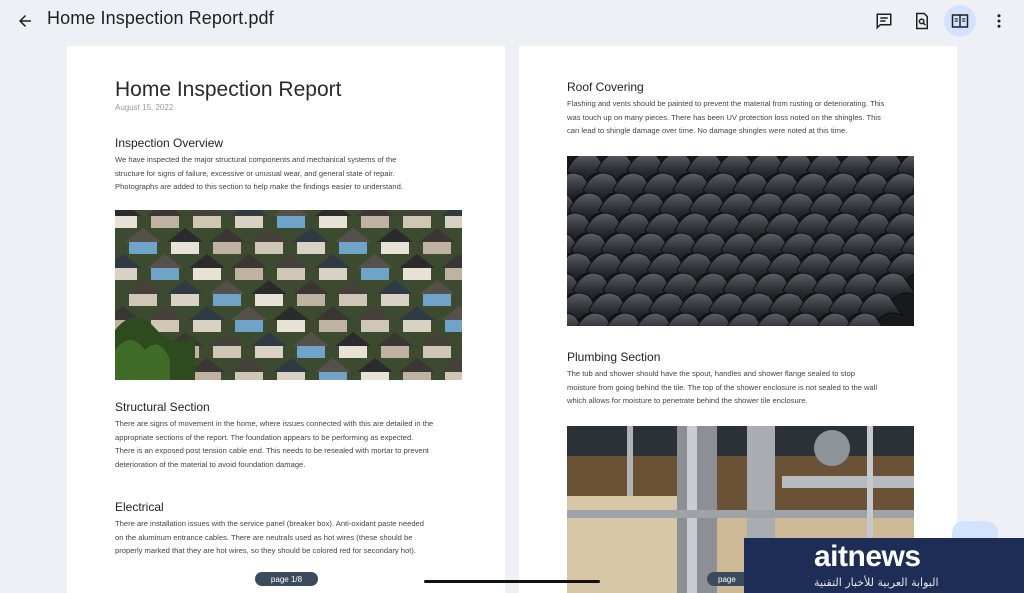  What do you see at coordinates (512, 581) in the screenshot?
I see `gesture-home-bar` at bounding box center [512, 581].